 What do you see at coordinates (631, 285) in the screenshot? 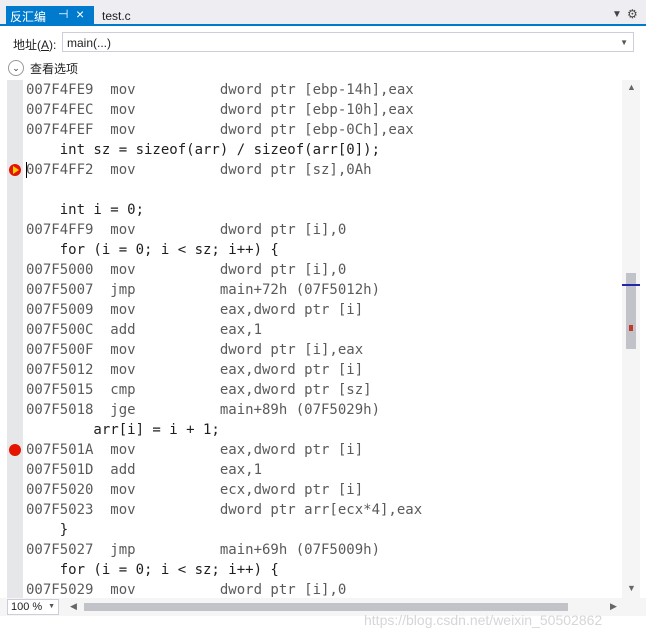
I see `current-position-mark` at bounding box center [631, 285].